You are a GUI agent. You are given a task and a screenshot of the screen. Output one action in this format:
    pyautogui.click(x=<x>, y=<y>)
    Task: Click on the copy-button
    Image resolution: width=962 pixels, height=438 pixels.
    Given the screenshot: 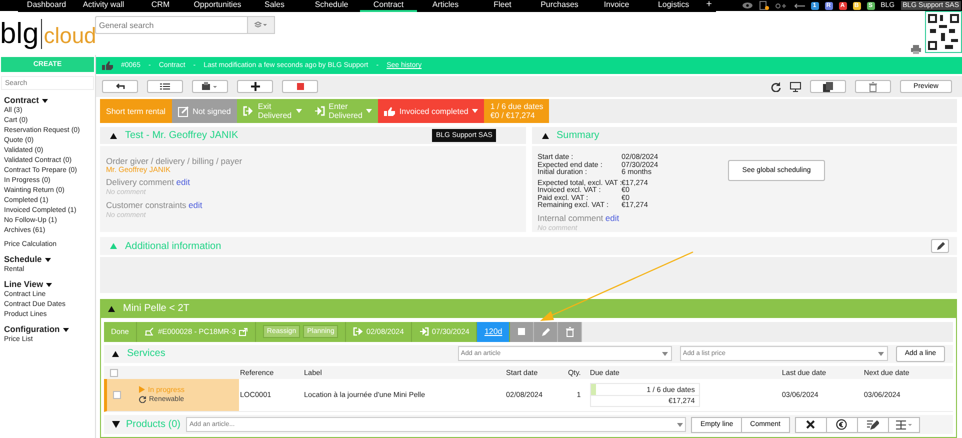 What is the action you would take?
    pyautogui.click(x=828, y=86)
    